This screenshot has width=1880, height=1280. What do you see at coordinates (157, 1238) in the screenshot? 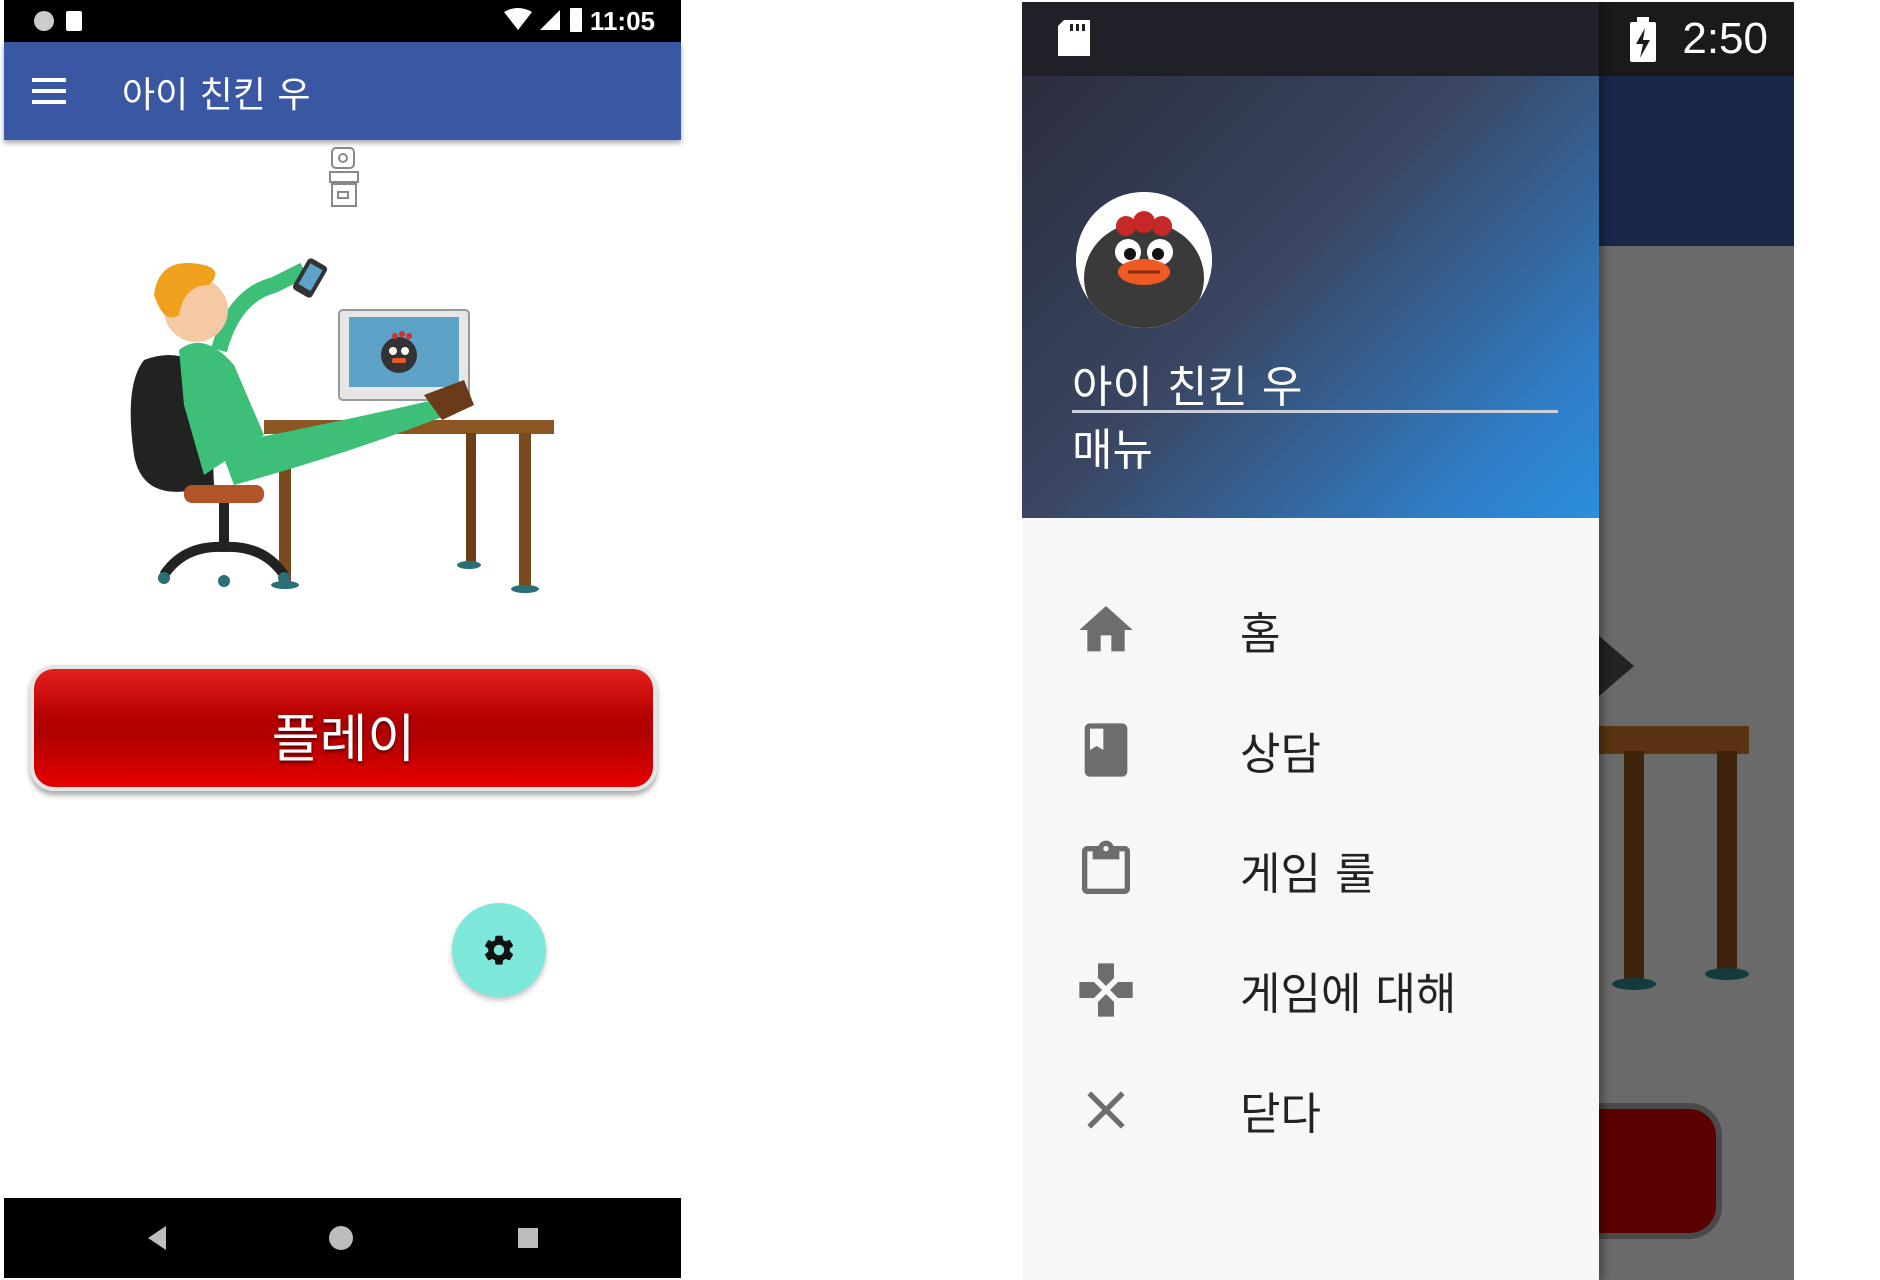
I see `back-triangle-icon` at bounding box center [157, 1238].